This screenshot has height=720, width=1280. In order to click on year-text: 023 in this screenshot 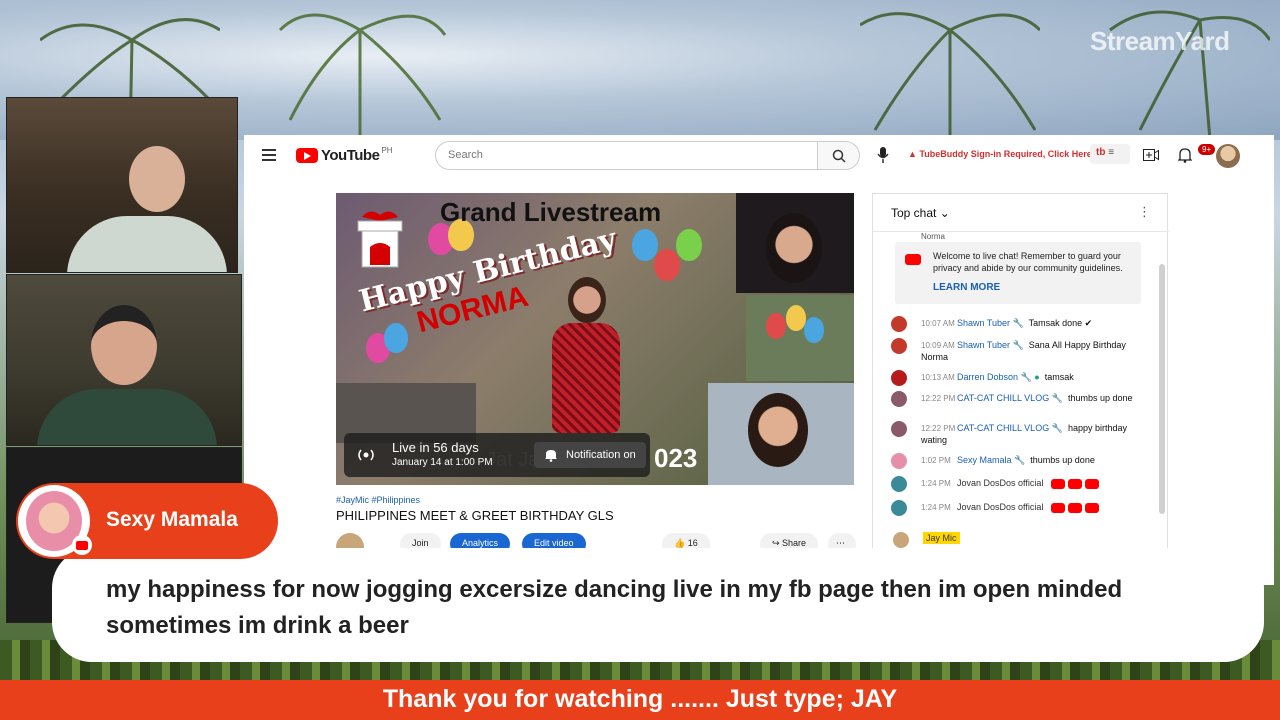, I will do `click(676, 458)`.